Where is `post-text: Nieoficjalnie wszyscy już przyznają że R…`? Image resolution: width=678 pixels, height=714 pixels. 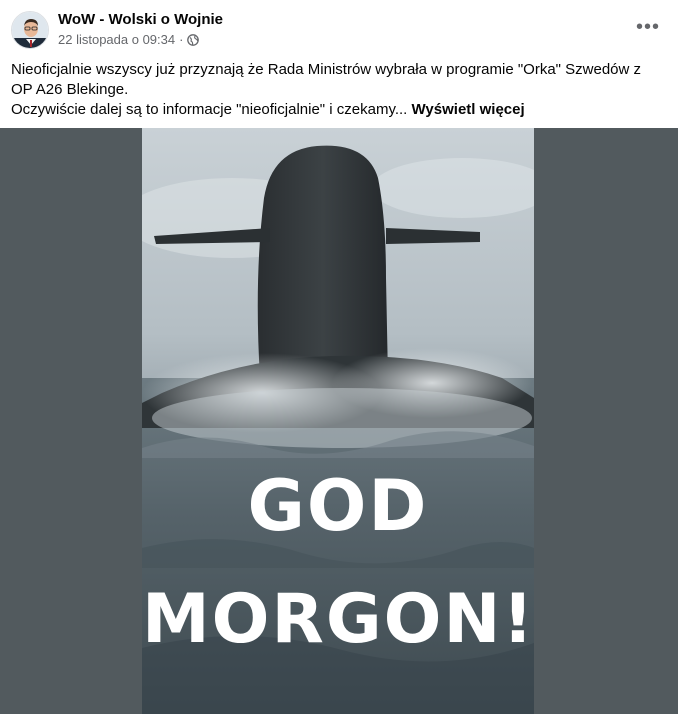 post-text: Nieoficjalnie wszyscy już przyznają że R… is located at coordinates (336, 90).